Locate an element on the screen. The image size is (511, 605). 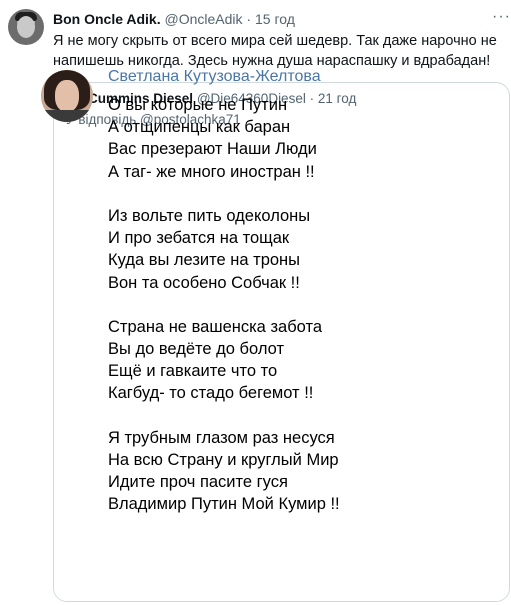
poem-line: Страна не вашенска забота is located at coordinates (215, 326).